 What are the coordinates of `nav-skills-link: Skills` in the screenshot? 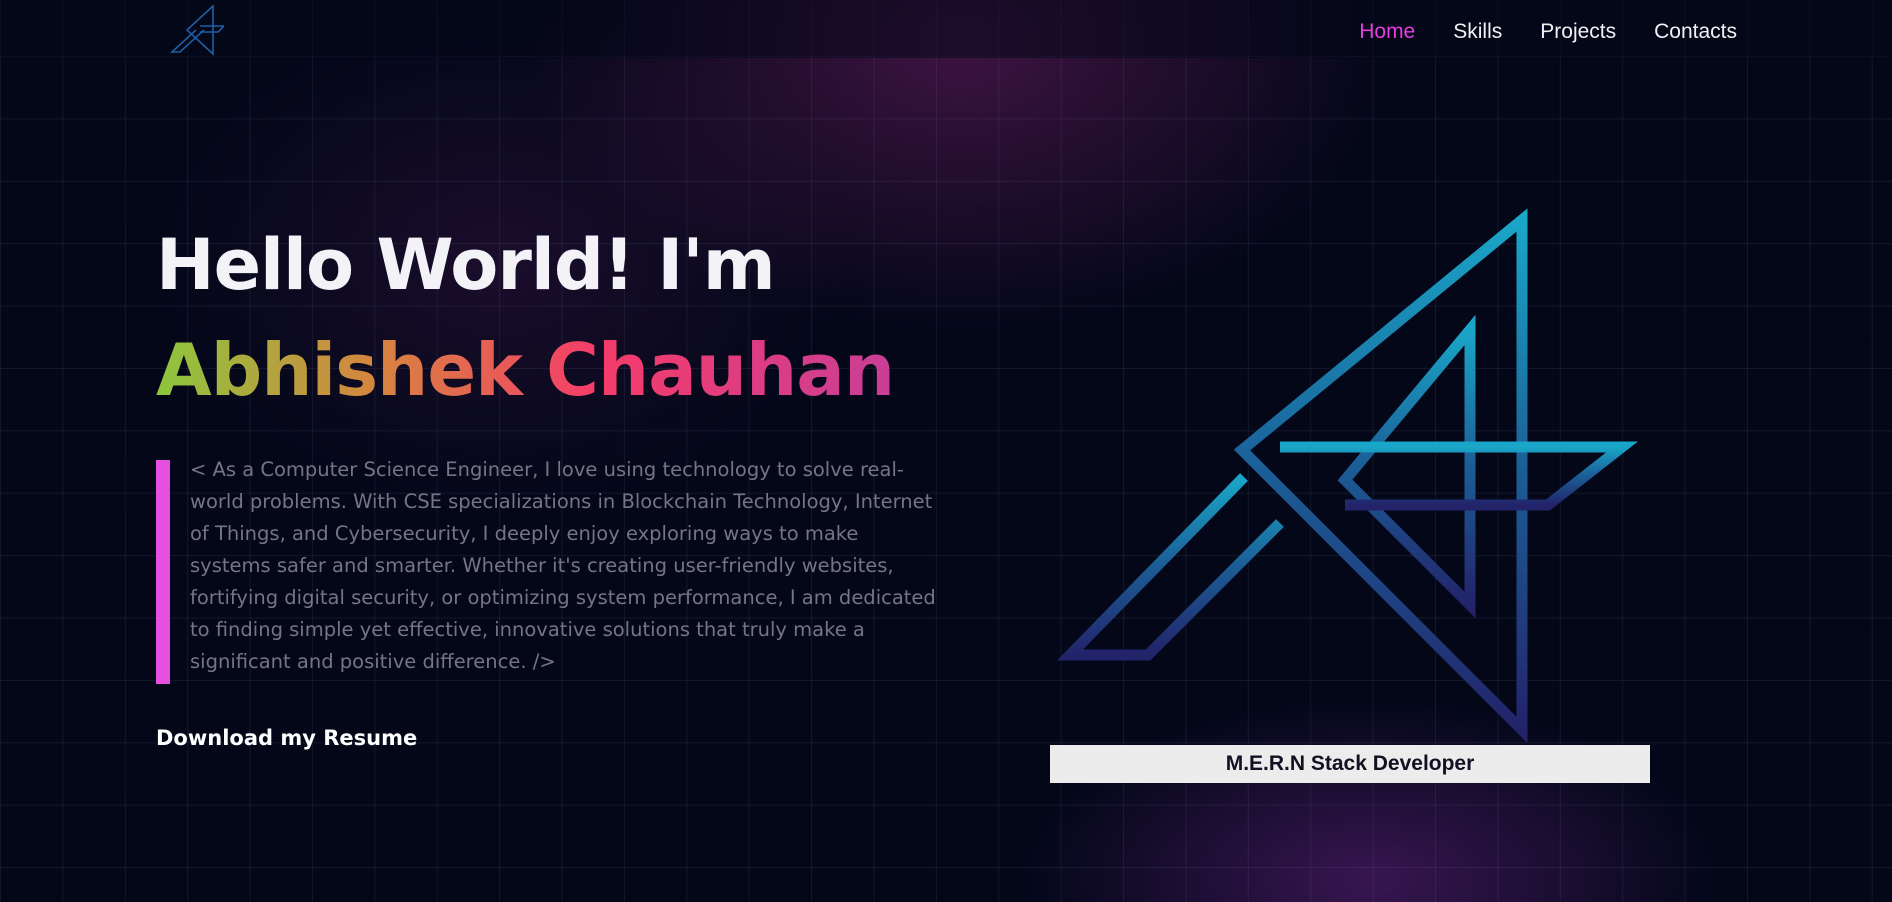 It's located at (1477, 32).